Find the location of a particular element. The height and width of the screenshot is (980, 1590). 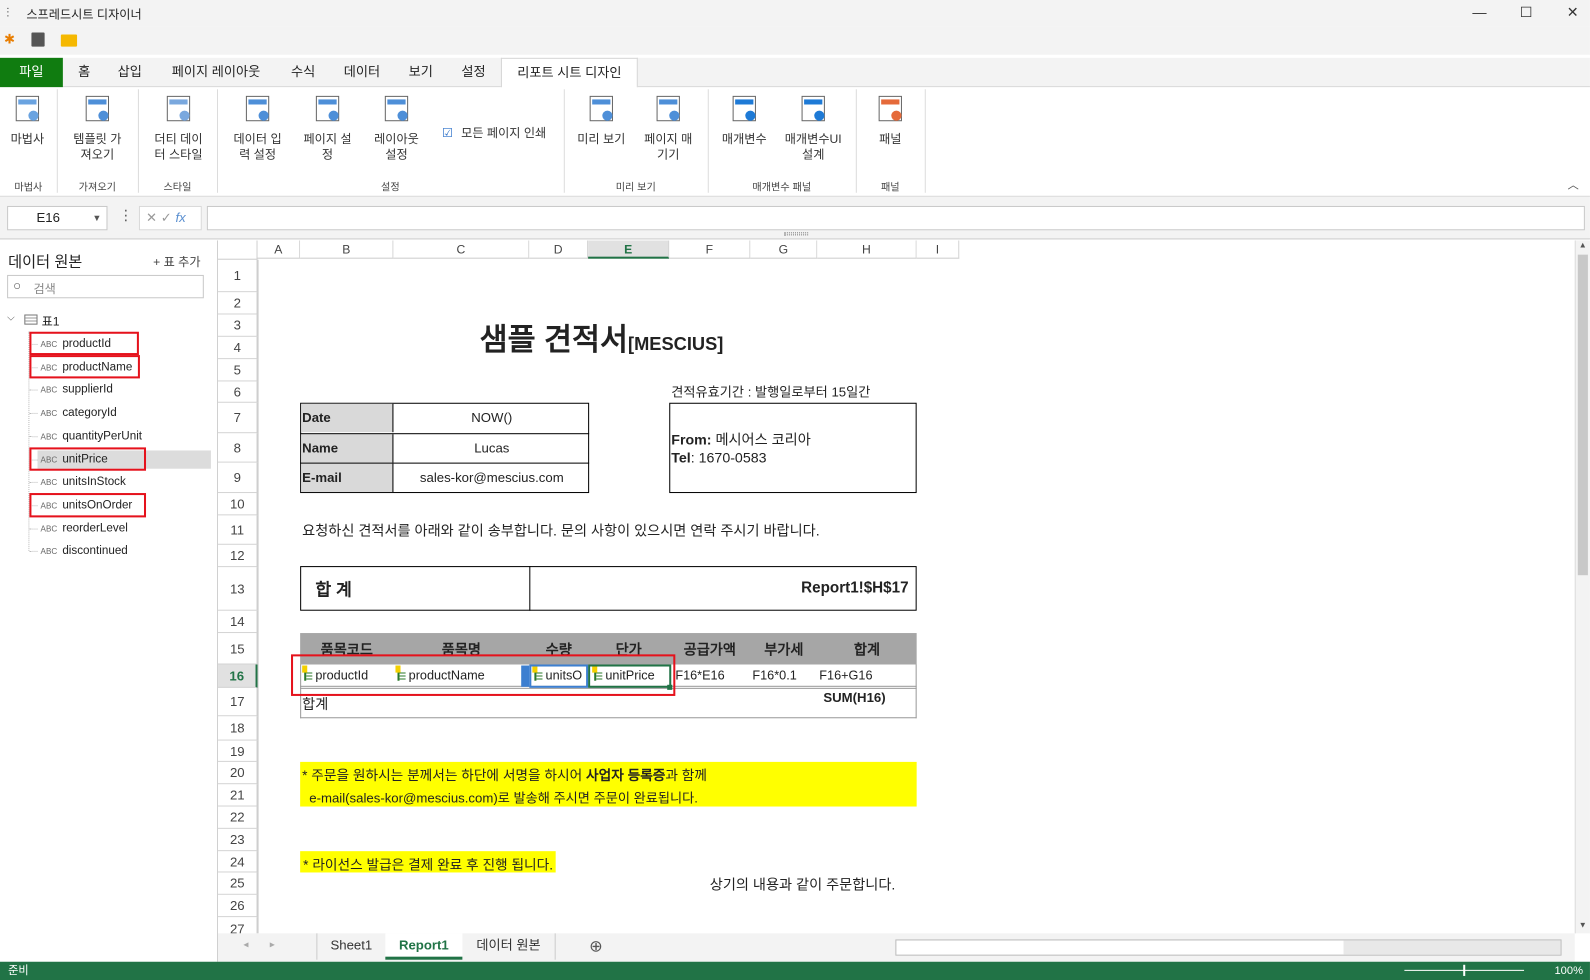

table-name: 표1 is located at coordinates (51, 320).